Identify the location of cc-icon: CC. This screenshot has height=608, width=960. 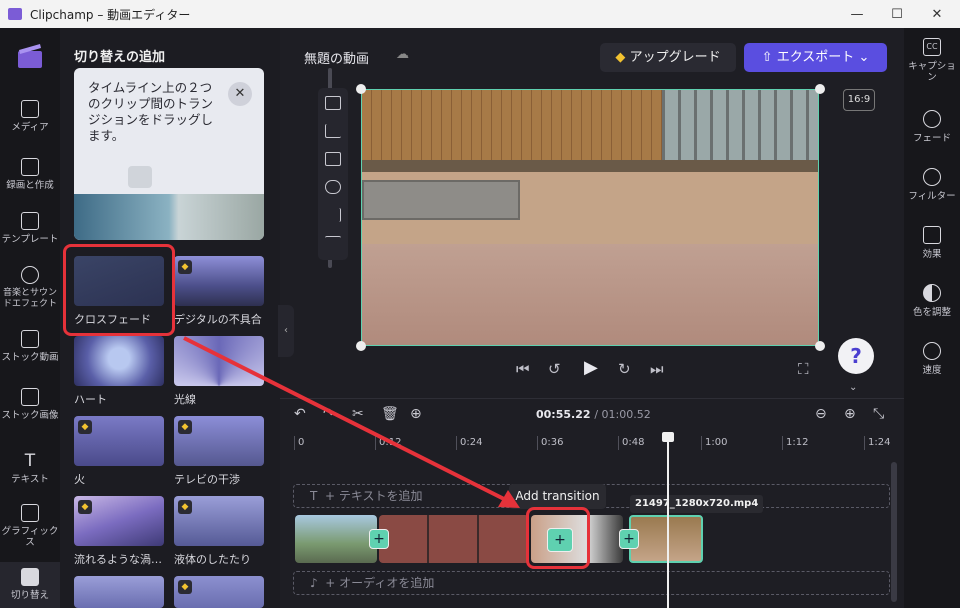
(932, 47).